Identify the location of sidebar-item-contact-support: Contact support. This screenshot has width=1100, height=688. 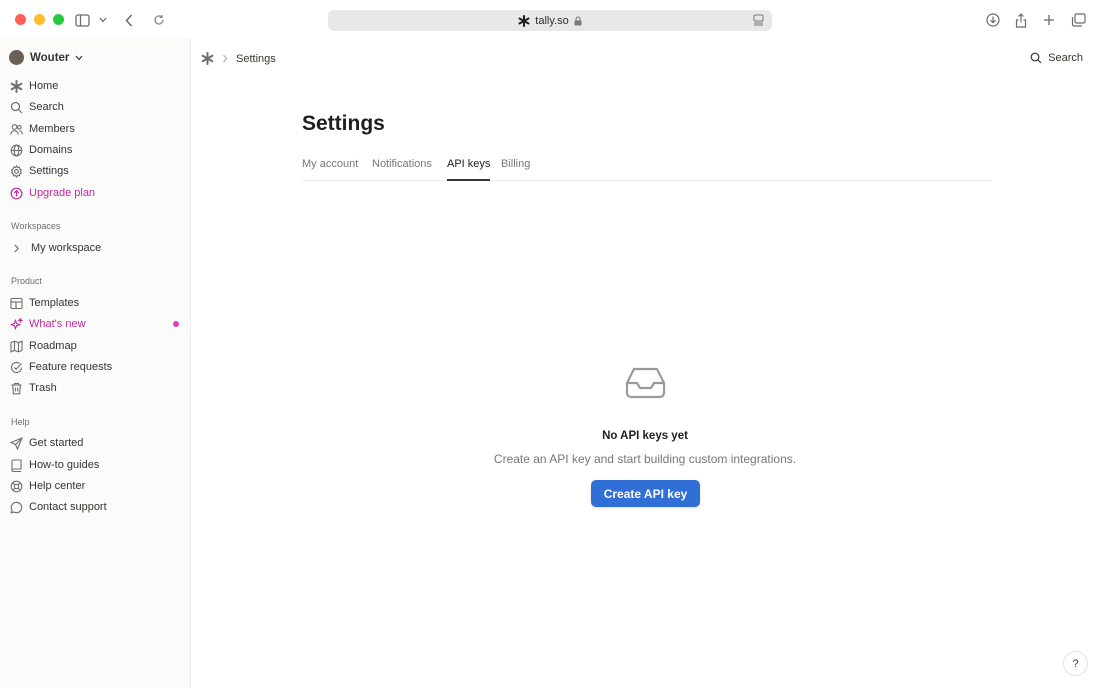
(58, 507).